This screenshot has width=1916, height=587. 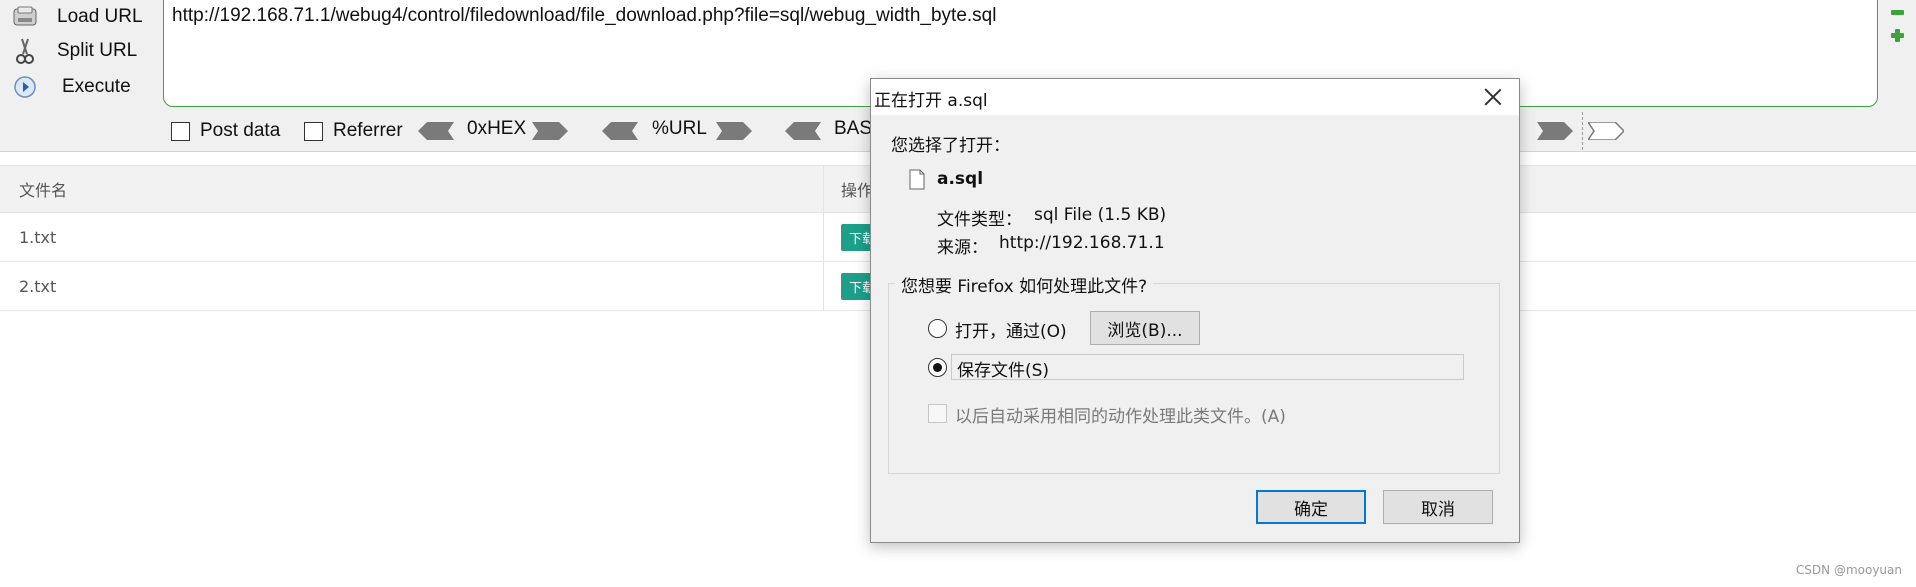 What do you see at coordinates (436, 131) in the screenshot?
I see `hex-decode-arrow-icon` at bounding box center [436, 131].